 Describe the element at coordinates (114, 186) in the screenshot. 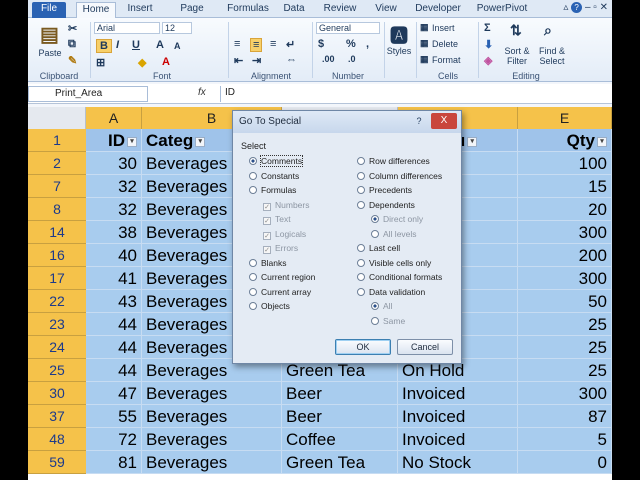

I see `table-cell: 32` at that location.